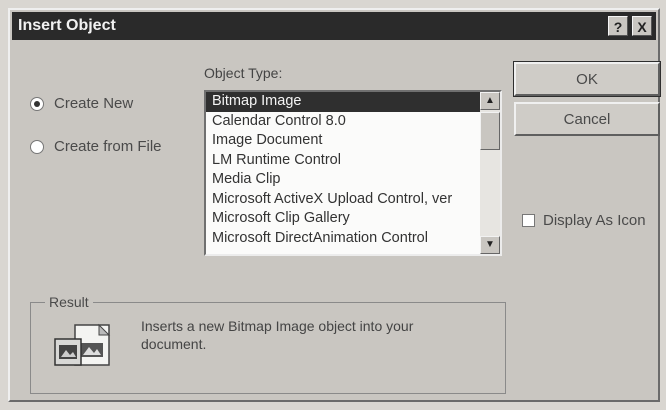 The image size is (666, 410). What do you see at coordinates (67, 25) in the screenshot?
I see `dialog-title: Insert Object` at bounding box center [67, 25].